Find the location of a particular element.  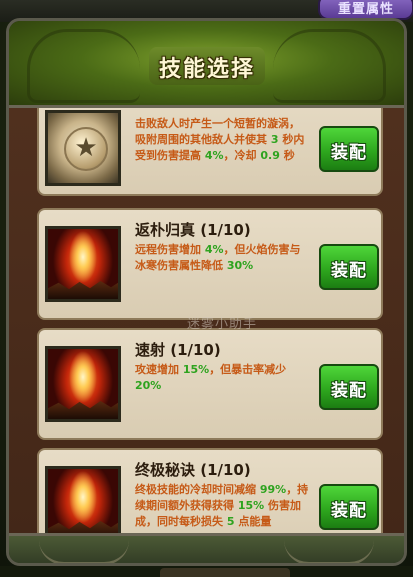

header-ornament-right is located at coordinates (329, 66).